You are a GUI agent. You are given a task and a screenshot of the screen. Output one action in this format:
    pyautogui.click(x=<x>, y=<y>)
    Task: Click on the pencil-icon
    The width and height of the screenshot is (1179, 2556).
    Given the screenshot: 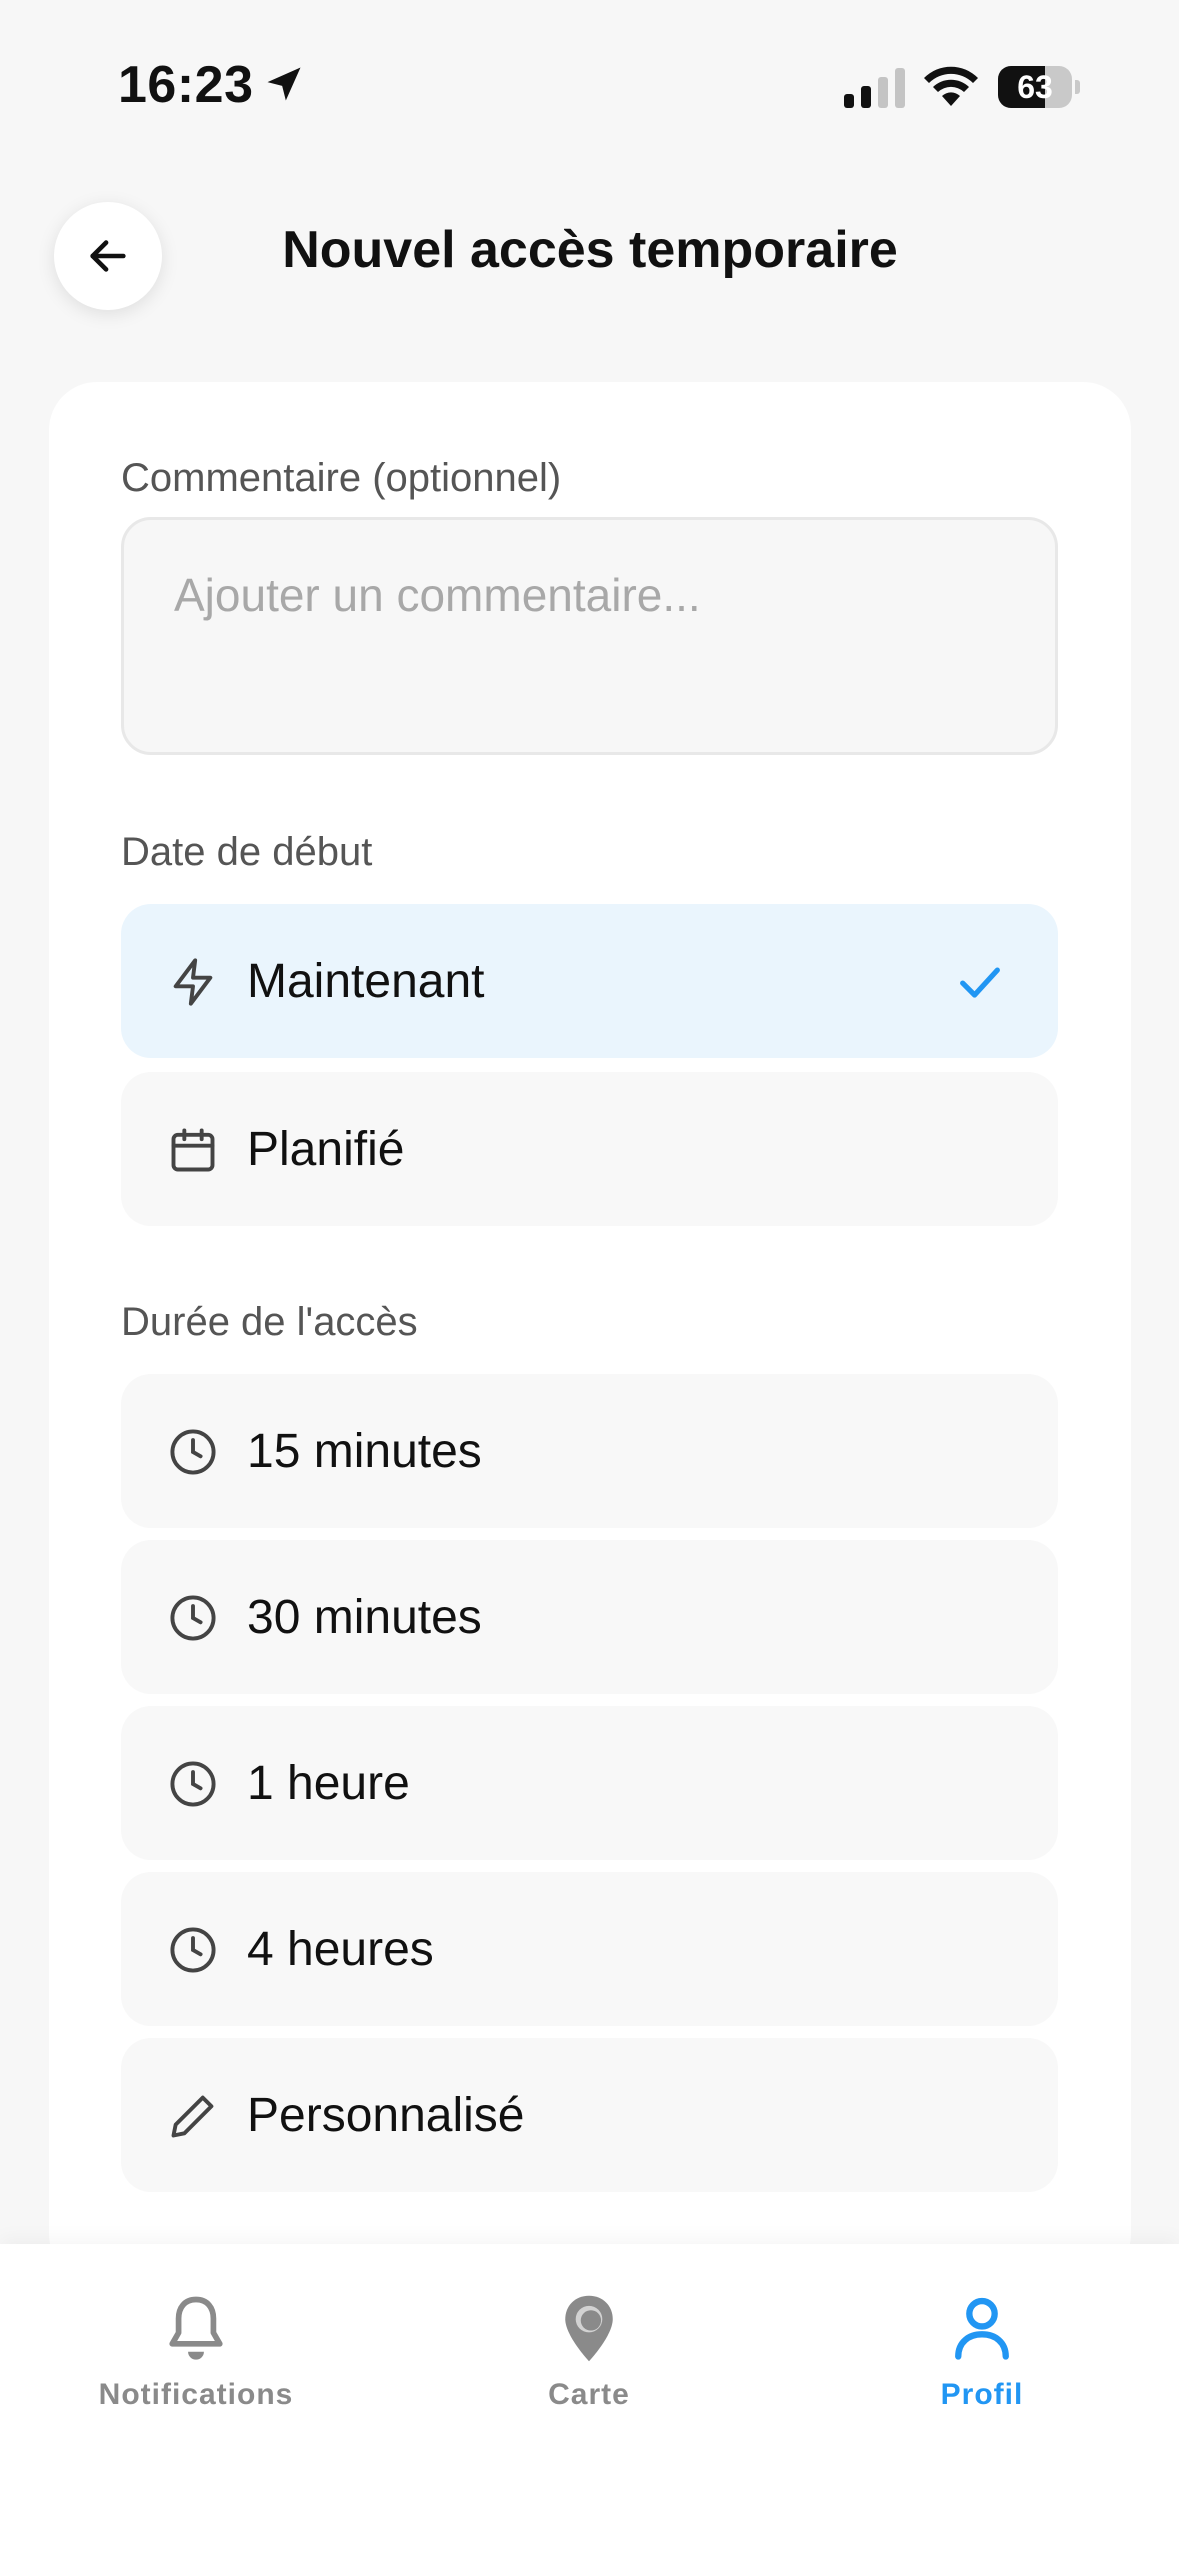 What is the action you would take?
    pyautogui.click(x=192, y=2116)
    